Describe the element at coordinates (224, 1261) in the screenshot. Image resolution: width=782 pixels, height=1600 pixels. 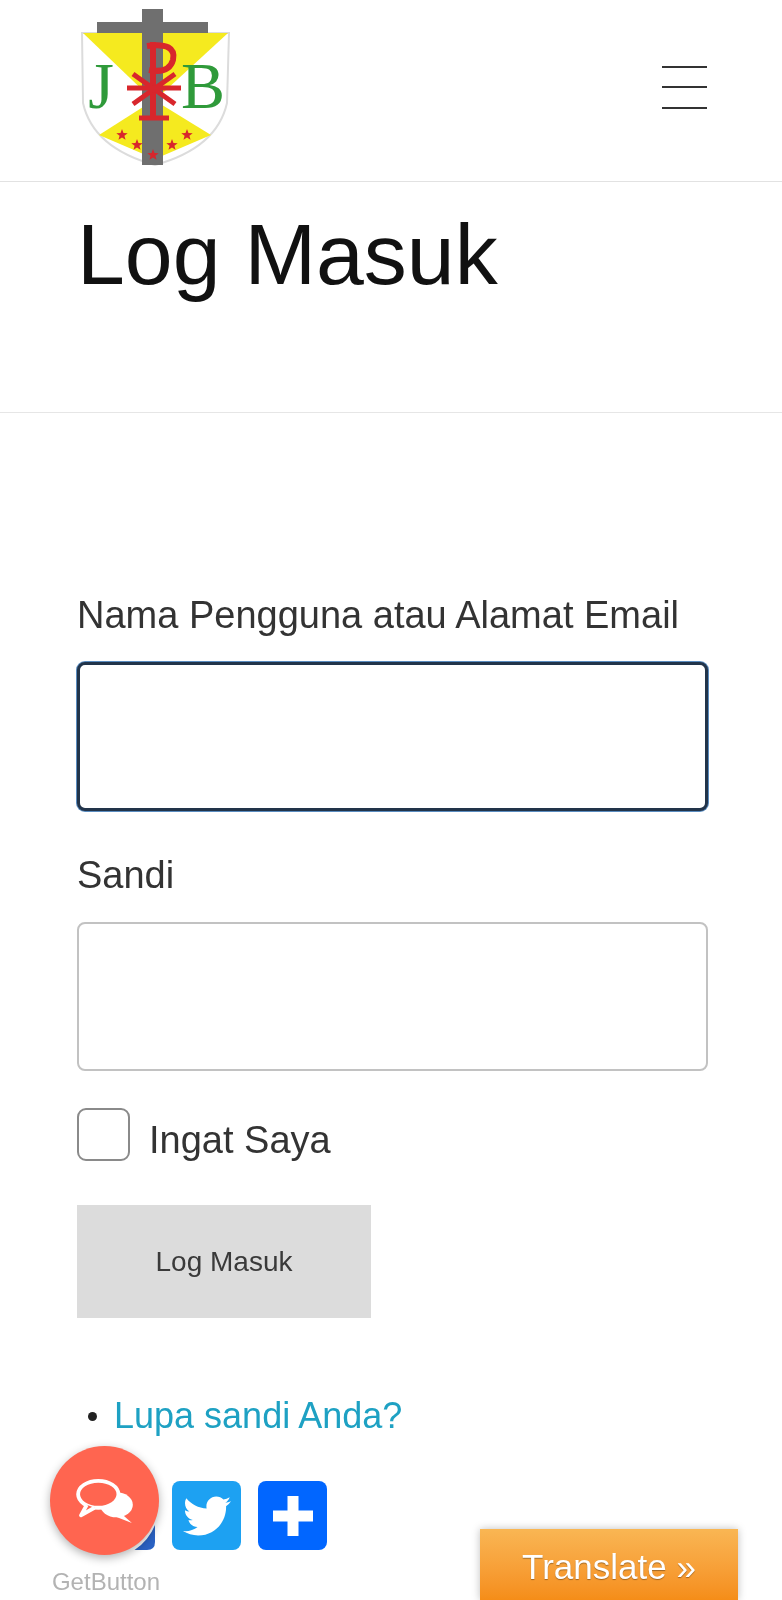
I see `login-button: Log Masuk` at that location.